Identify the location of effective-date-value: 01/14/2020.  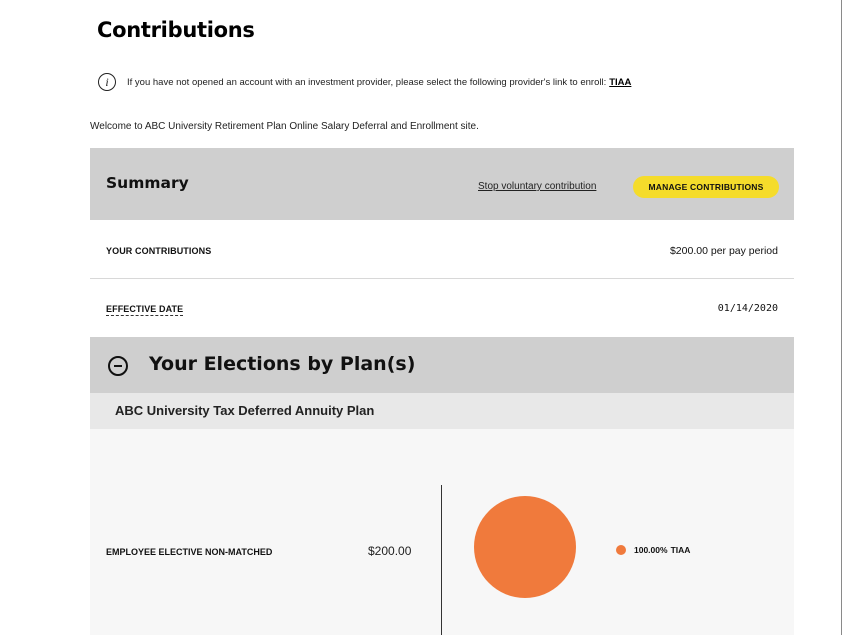
(747, 308).